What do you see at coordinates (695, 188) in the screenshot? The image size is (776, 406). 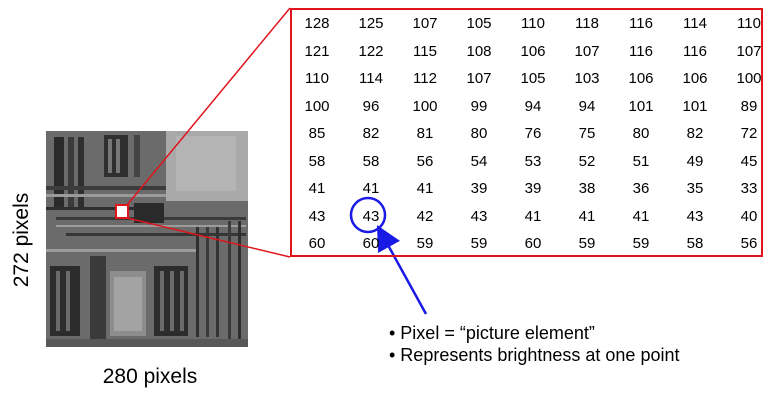 I see `pixel-value-cell: 35` at bounding box center [695, 188].